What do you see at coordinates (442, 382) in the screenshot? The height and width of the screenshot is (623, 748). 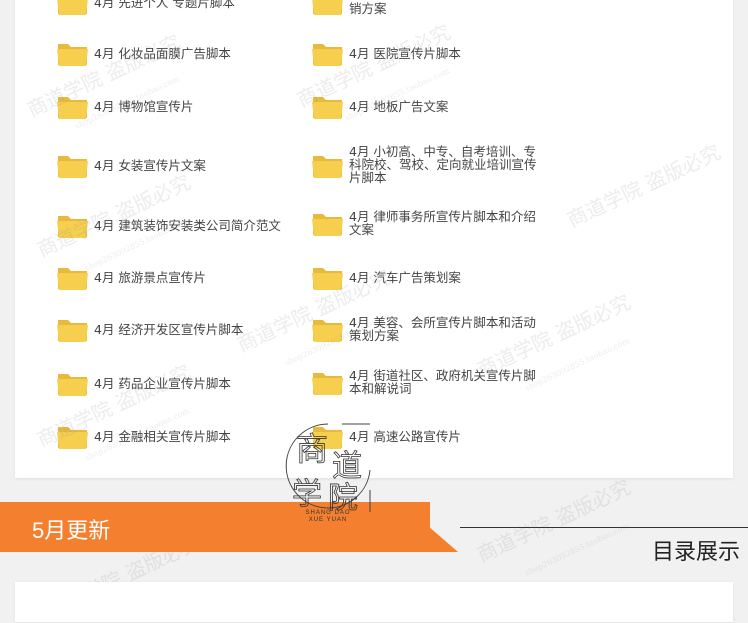 I see `folder-label: 4月 街道社区、政府机关宣传片脚本和解说词` at bounding box center [442, 382].